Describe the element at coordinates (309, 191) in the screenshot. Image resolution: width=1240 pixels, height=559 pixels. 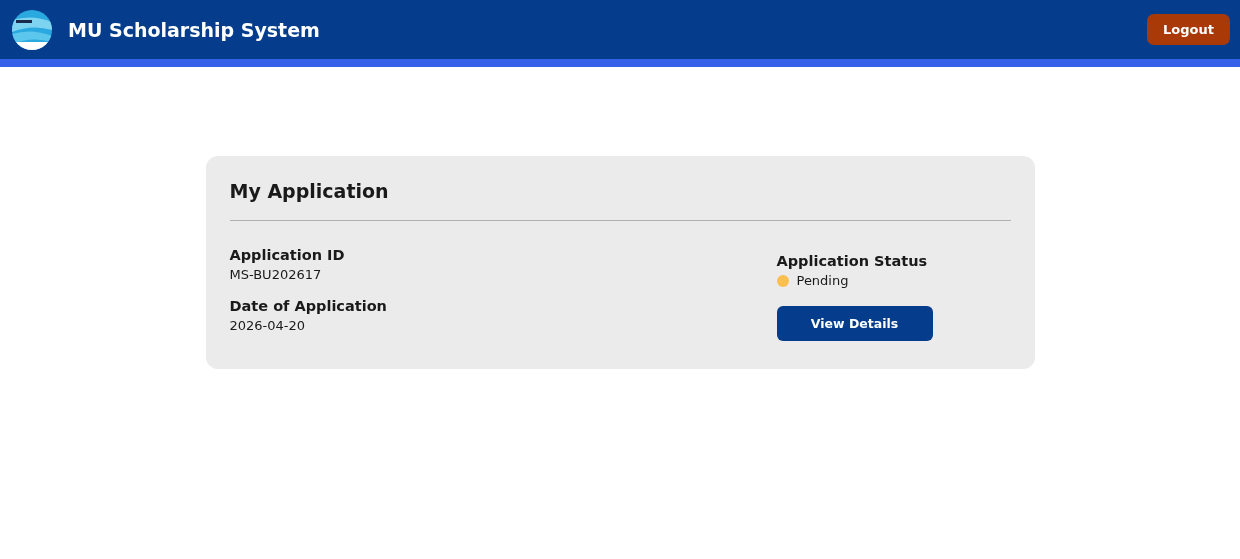
I see `card-title: My Application` at that location.